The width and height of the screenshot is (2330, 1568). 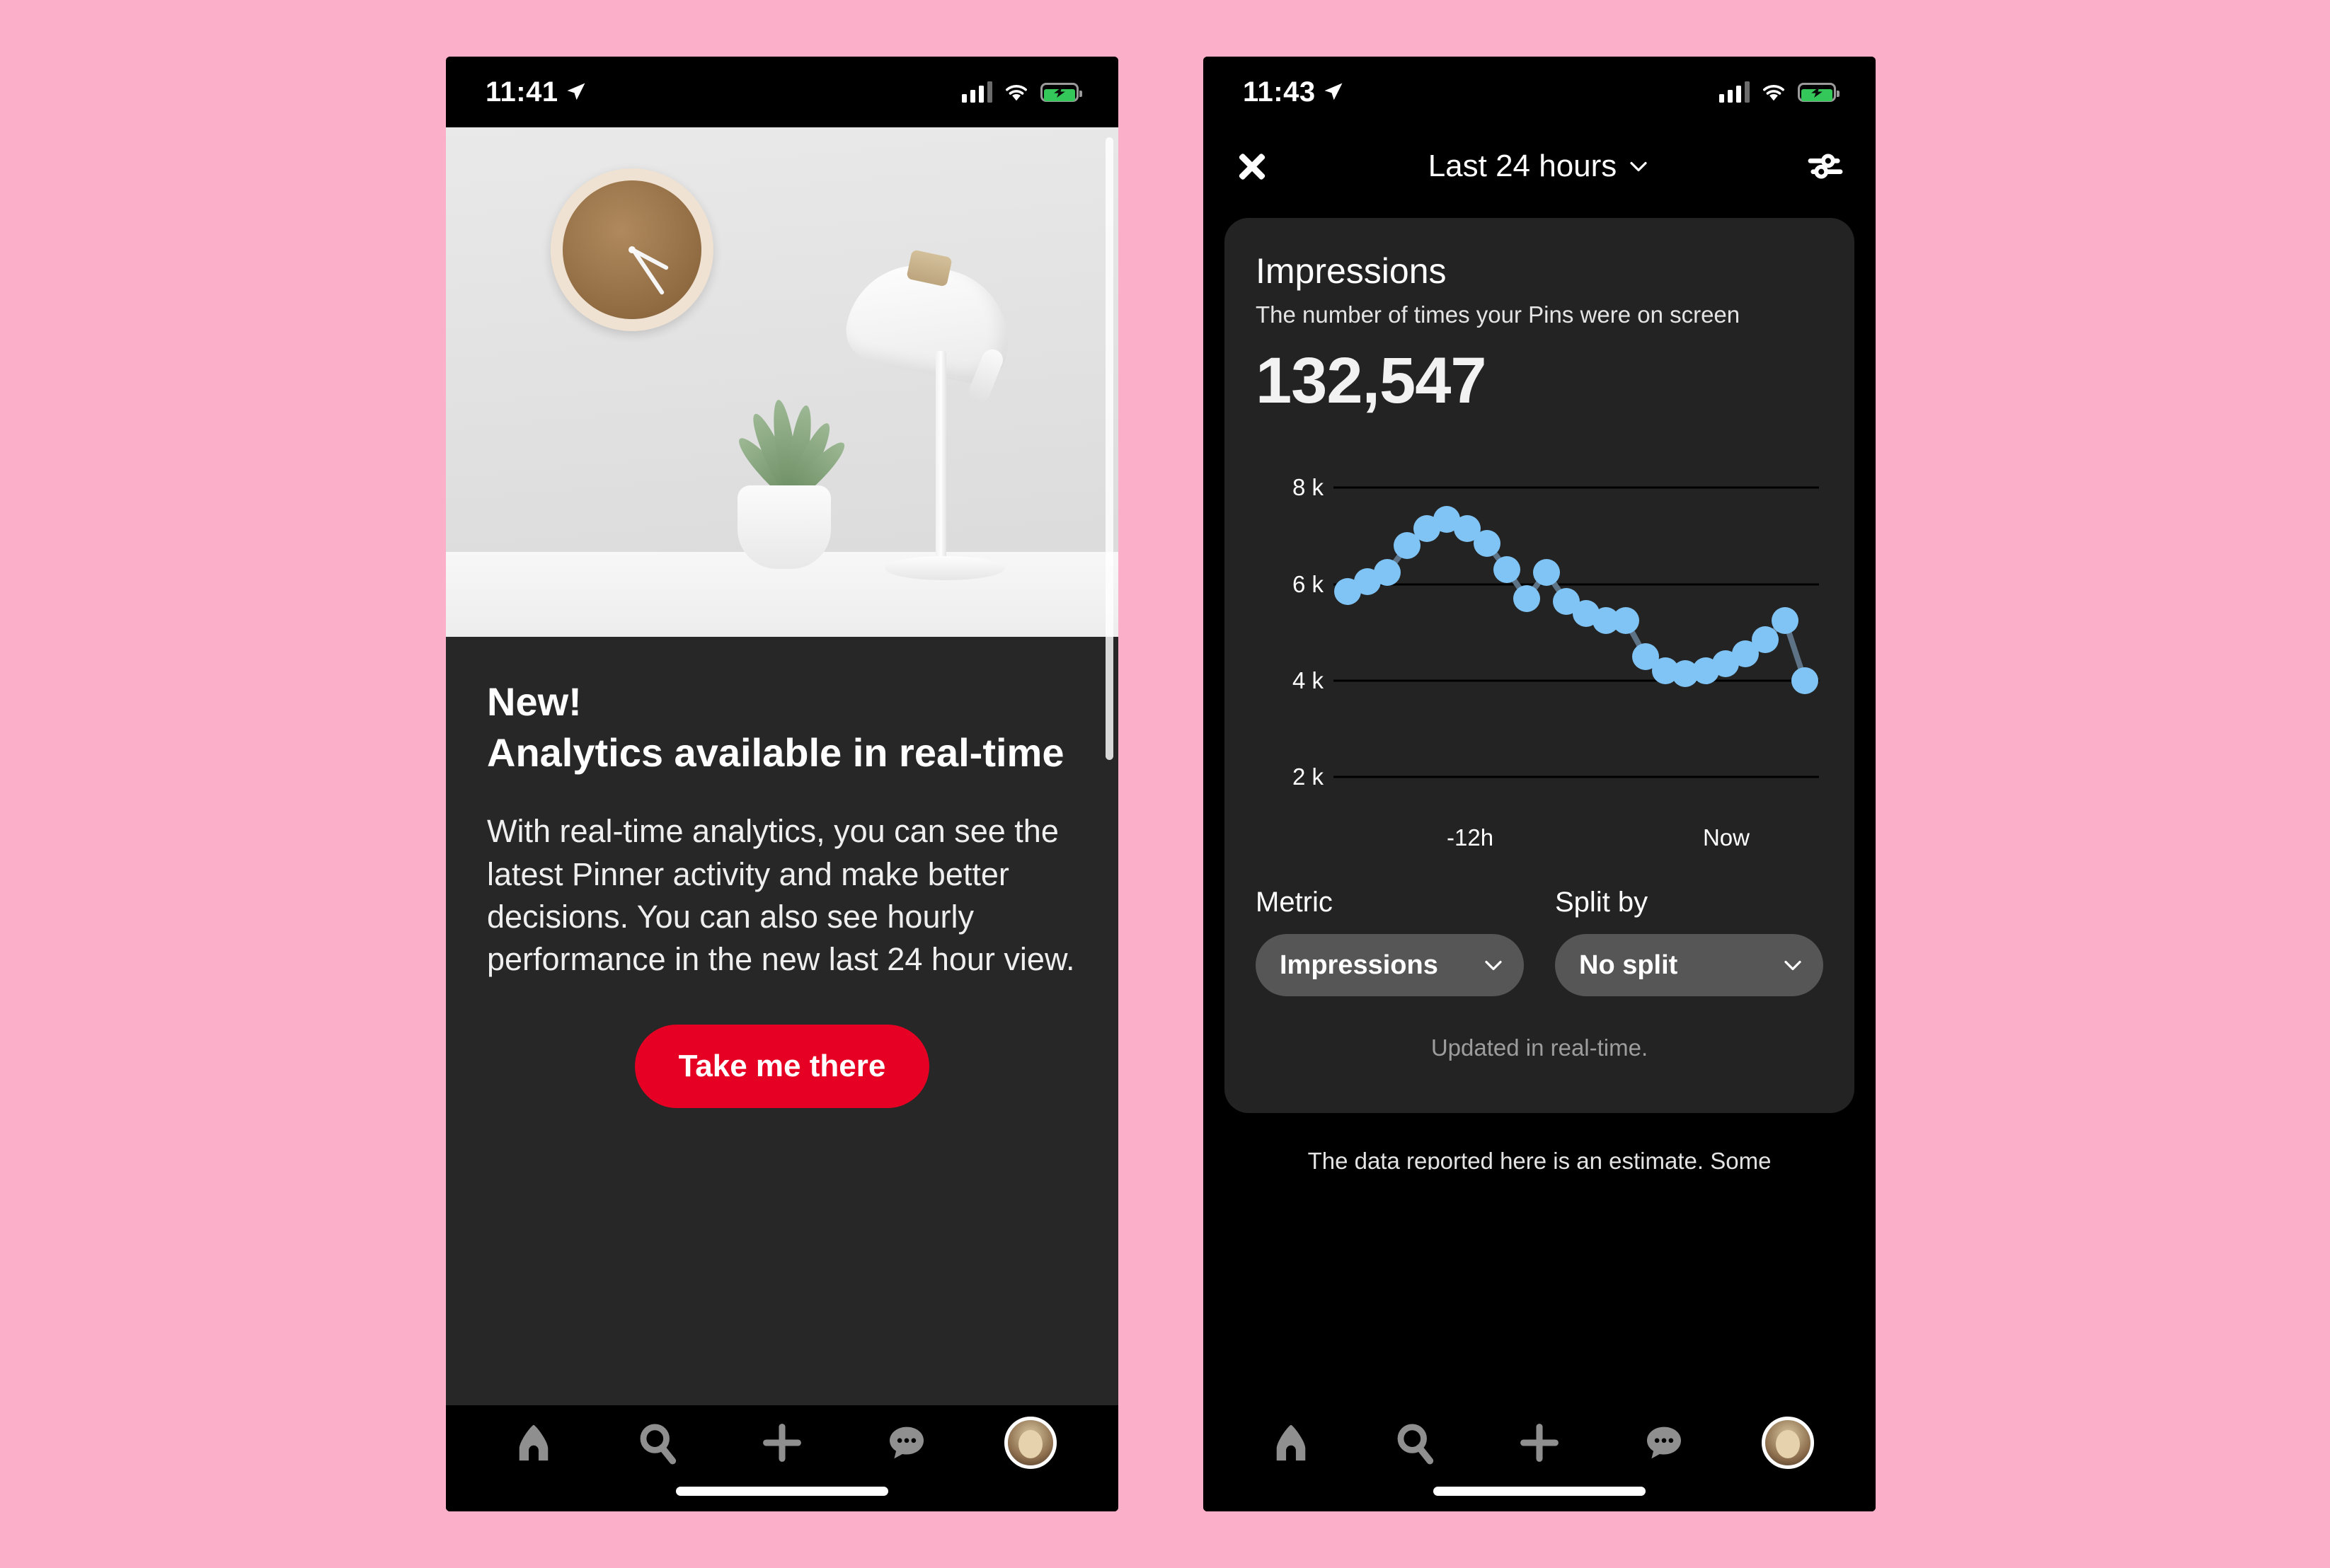 What do you see at coordinates (1825, 166) in the screenshot?
I see `sliders-icon` at bounding box center [1825, 166].